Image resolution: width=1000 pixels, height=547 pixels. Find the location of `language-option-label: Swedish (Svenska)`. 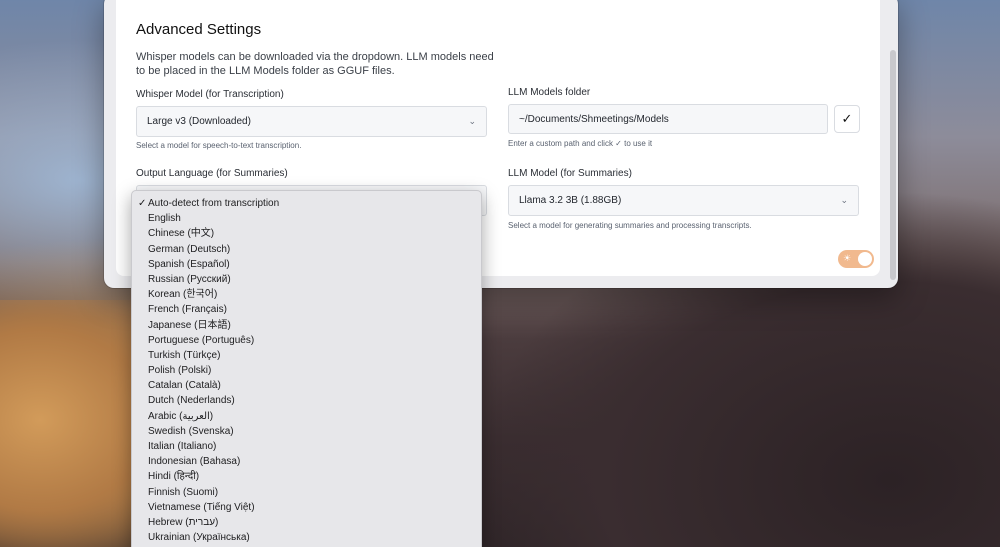

language-option-label: Swedish (Svenska) is located at coordinates (191, 431).